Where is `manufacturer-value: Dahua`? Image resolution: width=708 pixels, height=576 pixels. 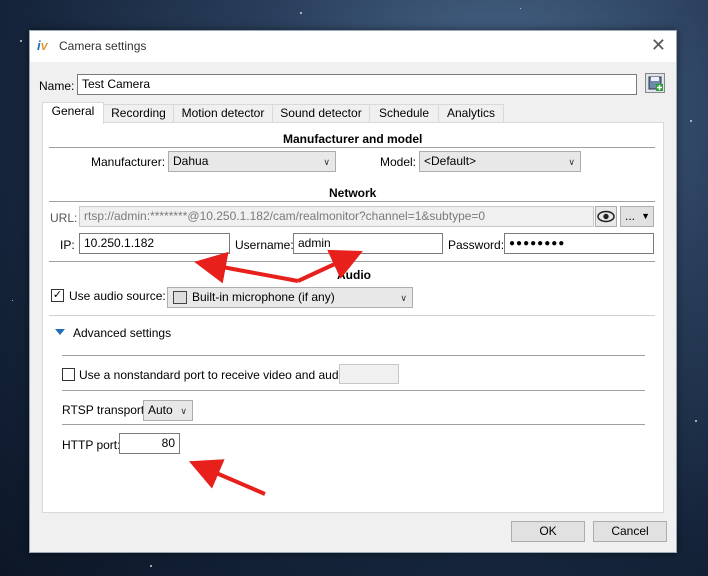 manufacturer-value: Dahua is located at coordinates (191, 161).